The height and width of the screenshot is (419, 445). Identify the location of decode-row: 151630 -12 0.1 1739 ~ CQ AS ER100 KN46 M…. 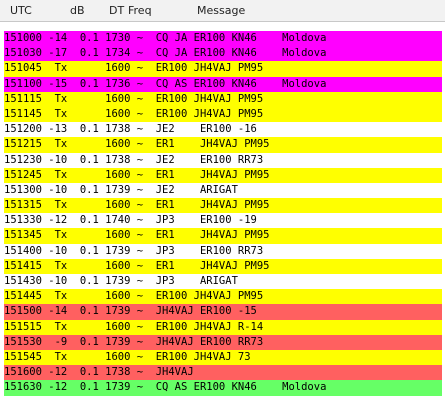
(223, 388).